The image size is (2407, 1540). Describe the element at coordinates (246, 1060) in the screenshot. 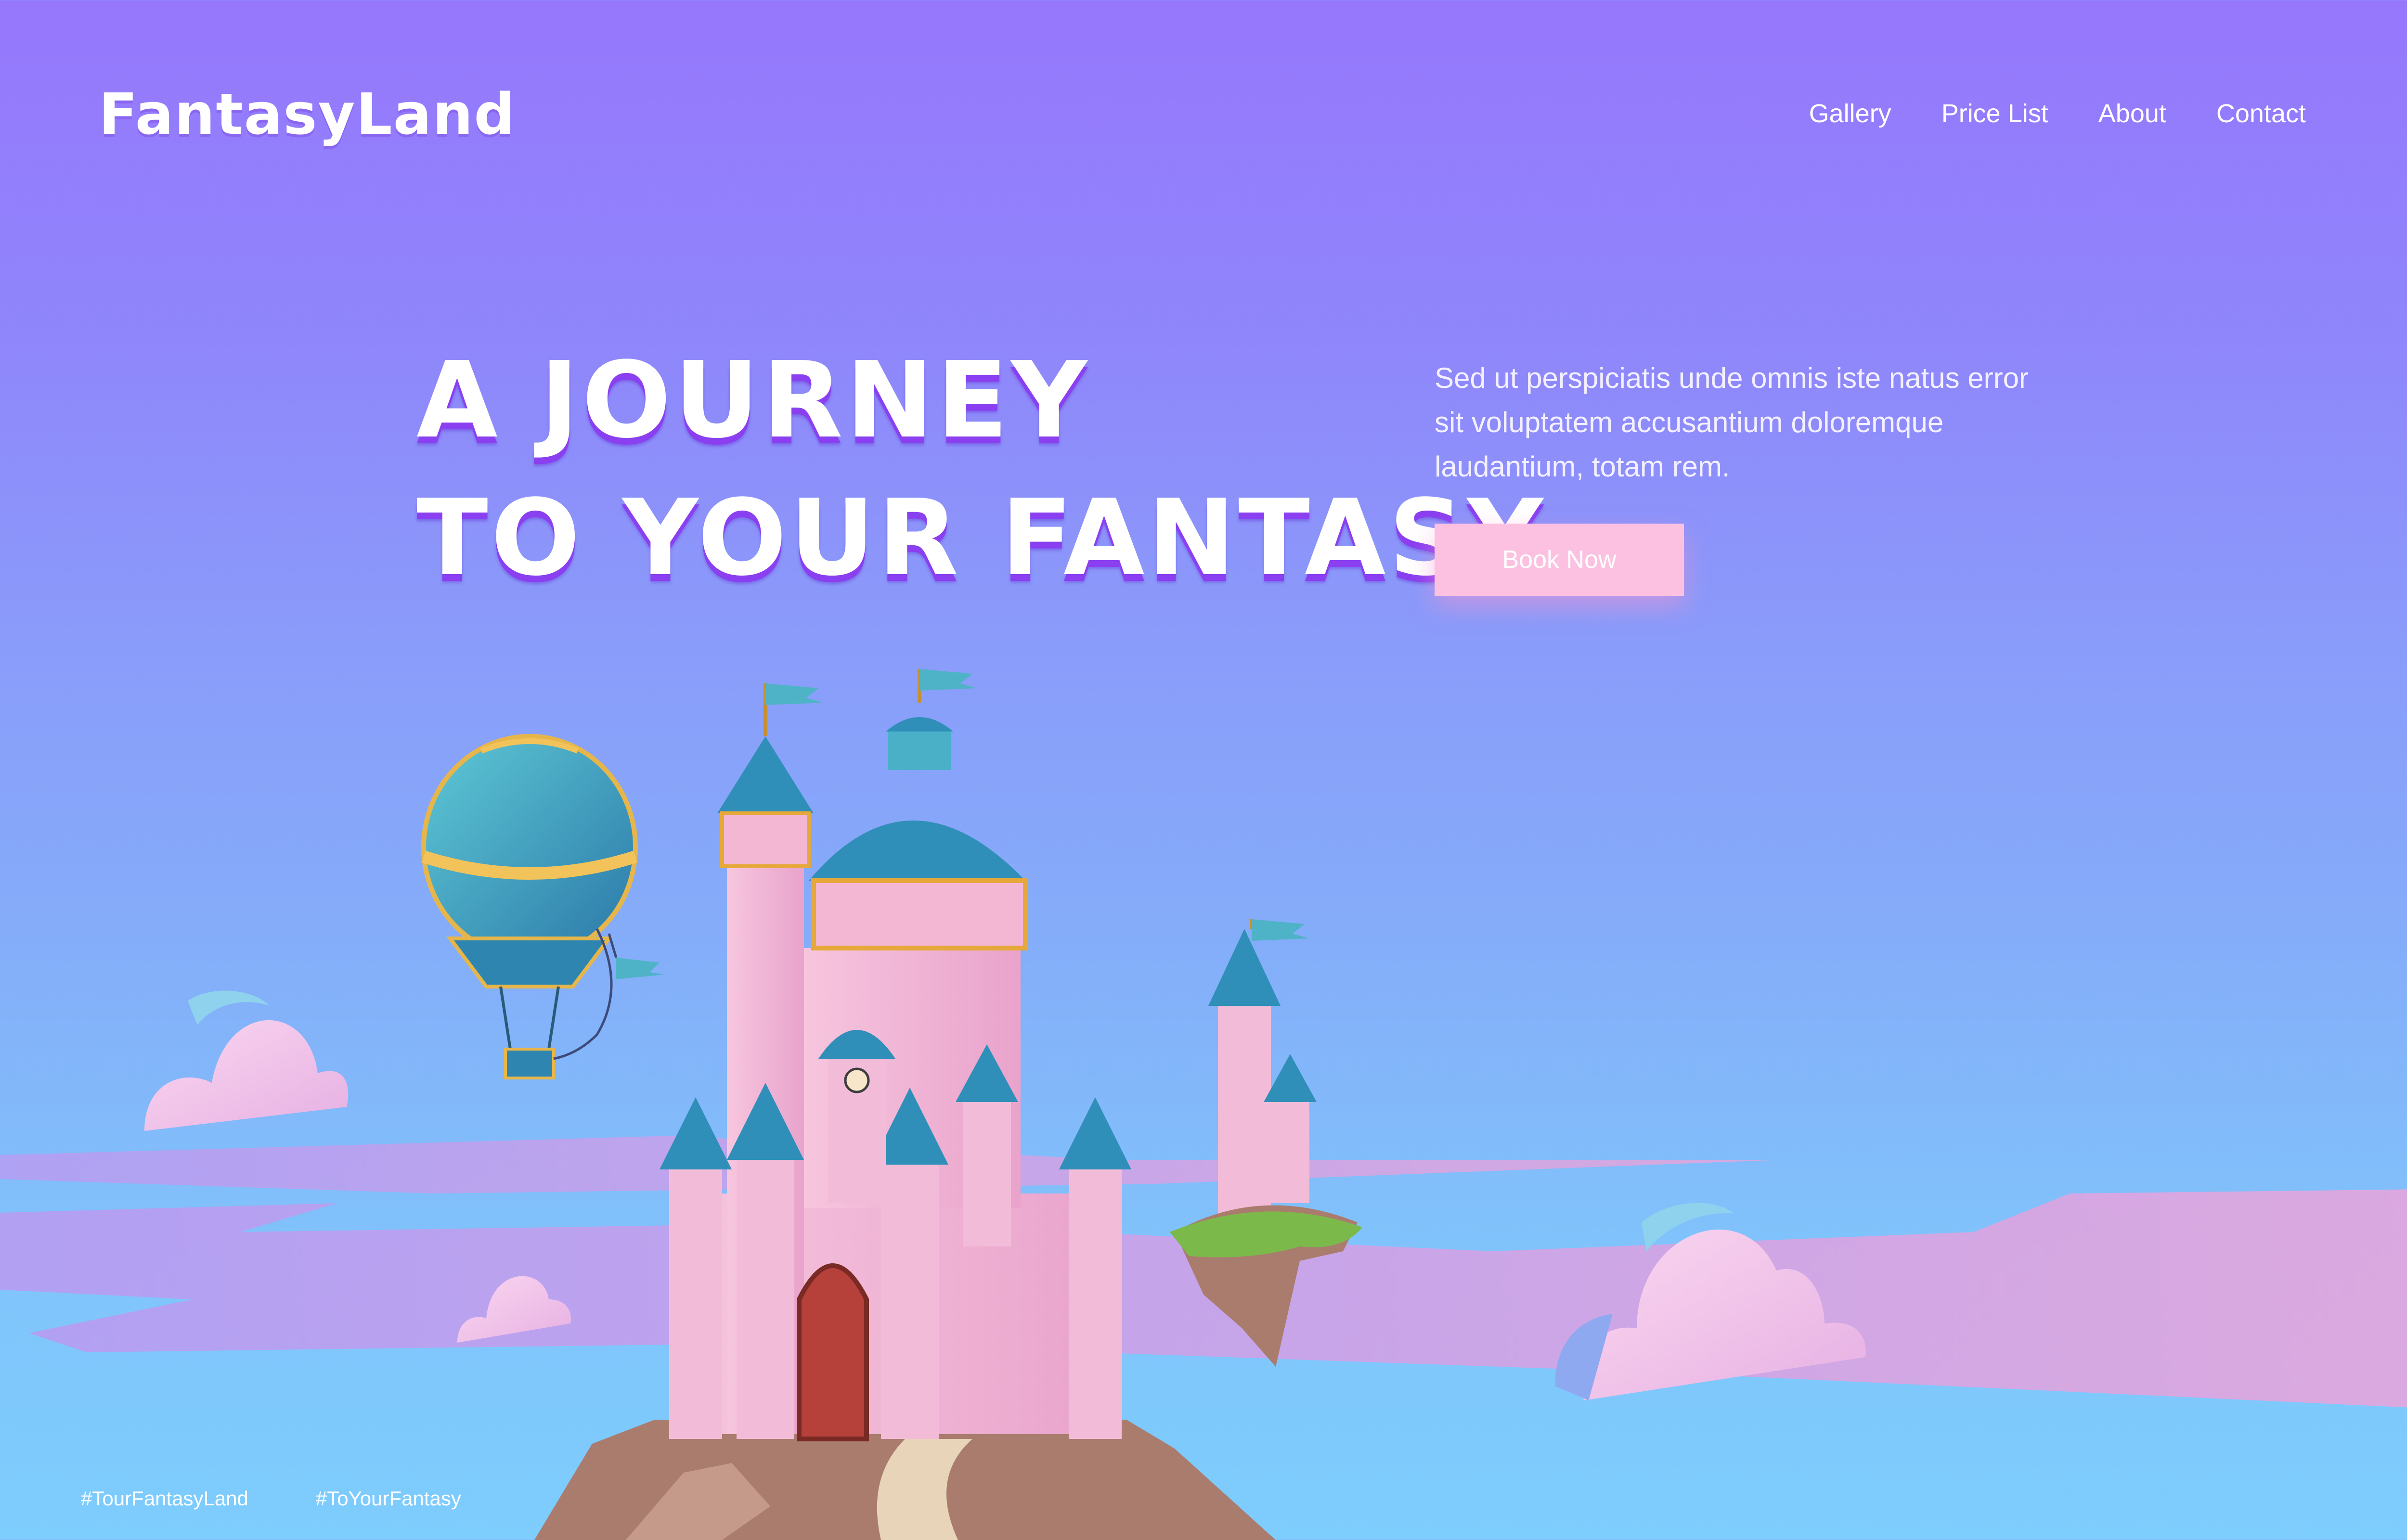

I see `cloud-icon` at that location.